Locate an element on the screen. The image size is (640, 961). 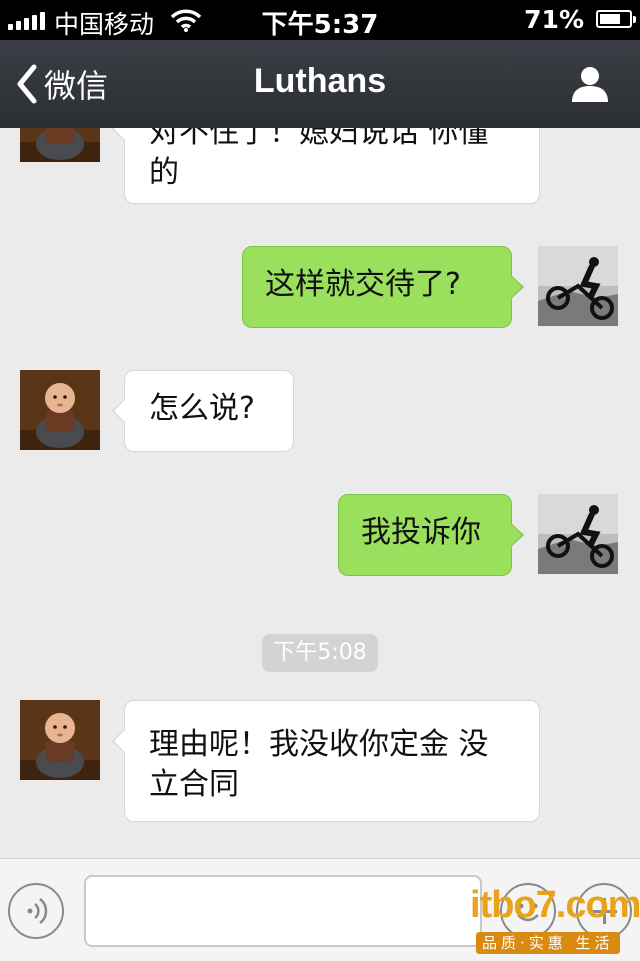
status-bar: 中国移动 下午5:37 71% is located at coordinates (320, 20).